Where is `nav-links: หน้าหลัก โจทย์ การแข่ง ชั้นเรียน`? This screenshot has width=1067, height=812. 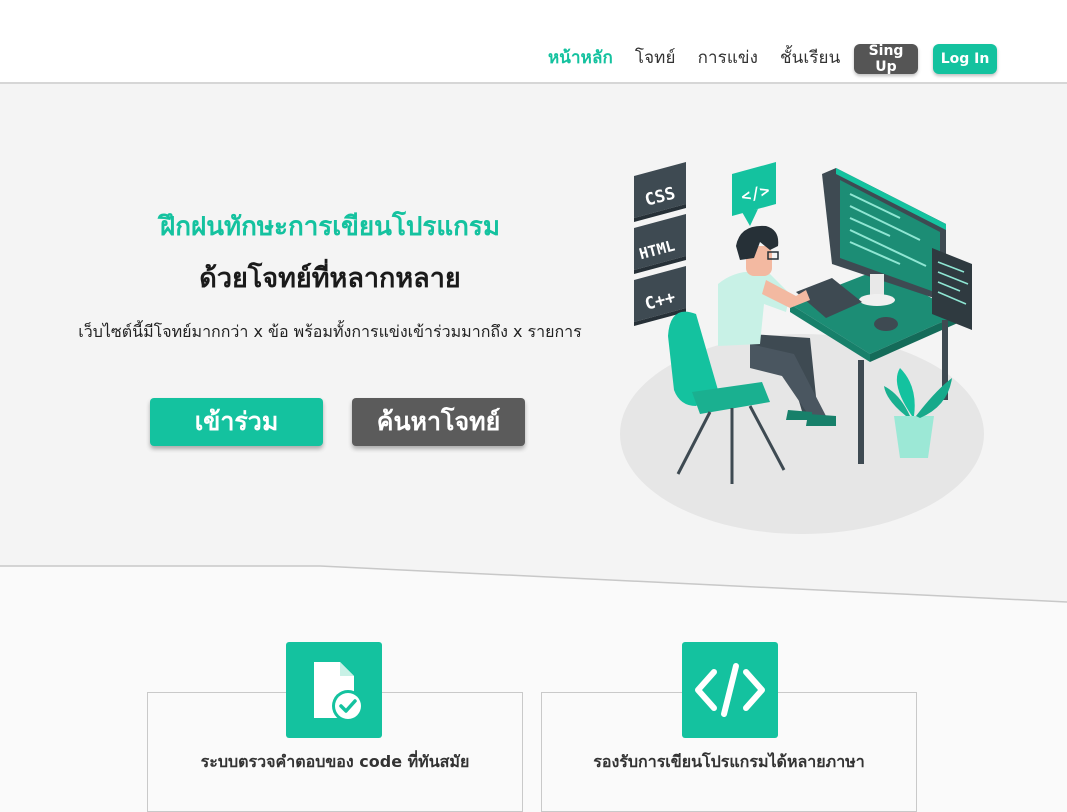
nav-links: หน้าหลัก โจทย์ การแข่ง ชั้นเรียน is located at coordinates (705, 57).